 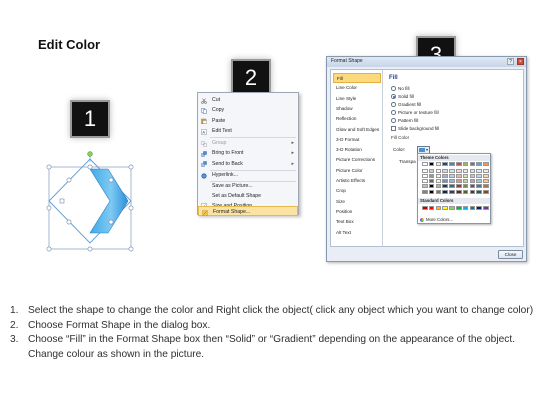 I want to click on chevron-shape-graphic, so click(x=88, y=201).